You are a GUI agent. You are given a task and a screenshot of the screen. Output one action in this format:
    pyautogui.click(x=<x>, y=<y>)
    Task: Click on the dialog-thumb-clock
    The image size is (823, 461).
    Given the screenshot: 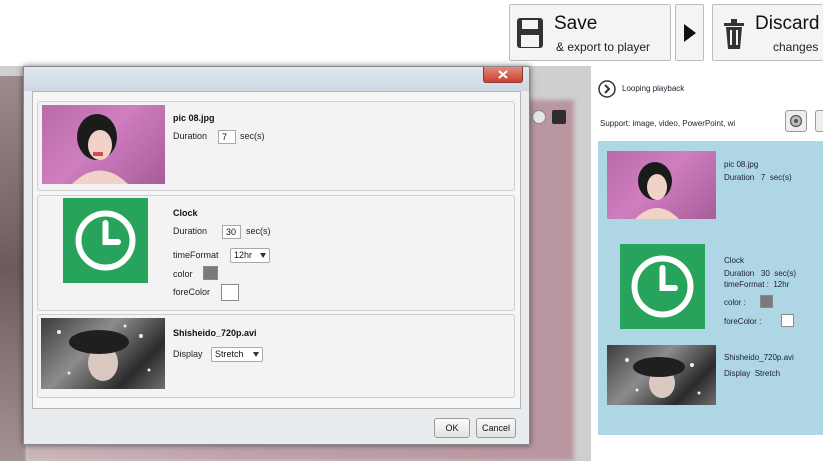 What is the action you would take?
    pyautogui.click(x=105, y=240)
    